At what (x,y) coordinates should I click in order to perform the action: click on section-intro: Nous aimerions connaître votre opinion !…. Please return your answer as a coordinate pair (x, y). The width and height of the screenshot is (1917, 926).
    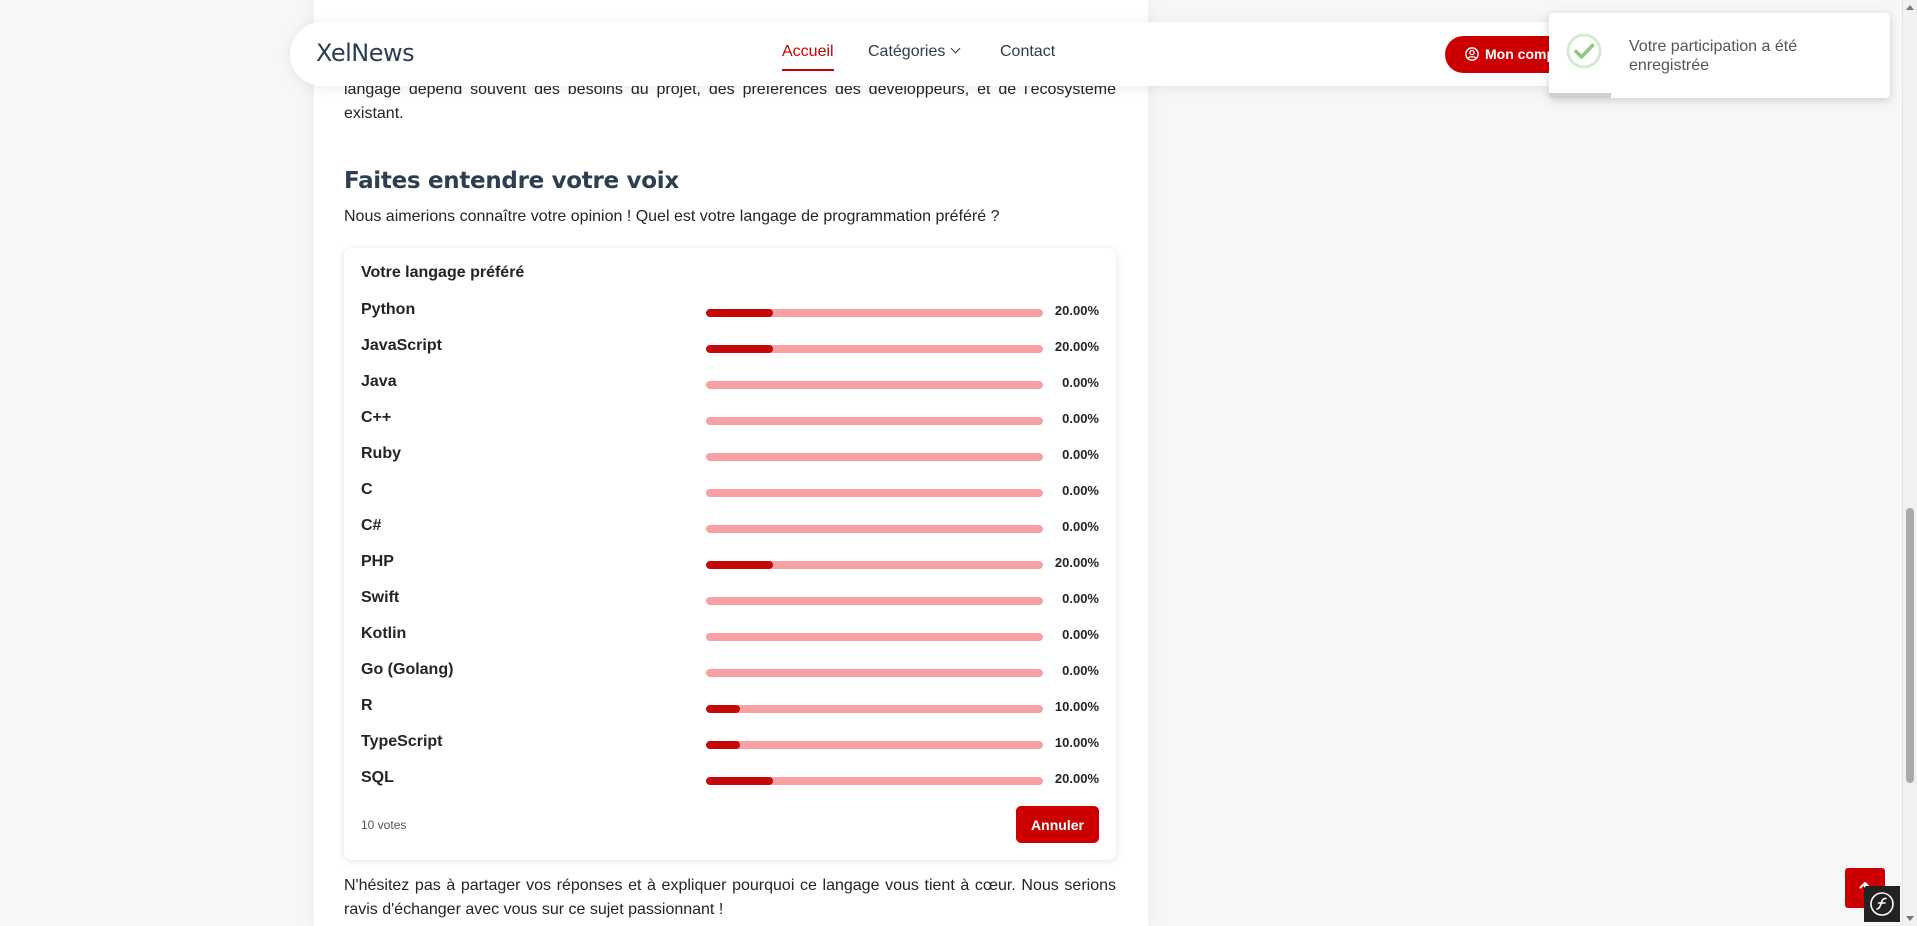
    Looking at the image, I should click on (672, 216).